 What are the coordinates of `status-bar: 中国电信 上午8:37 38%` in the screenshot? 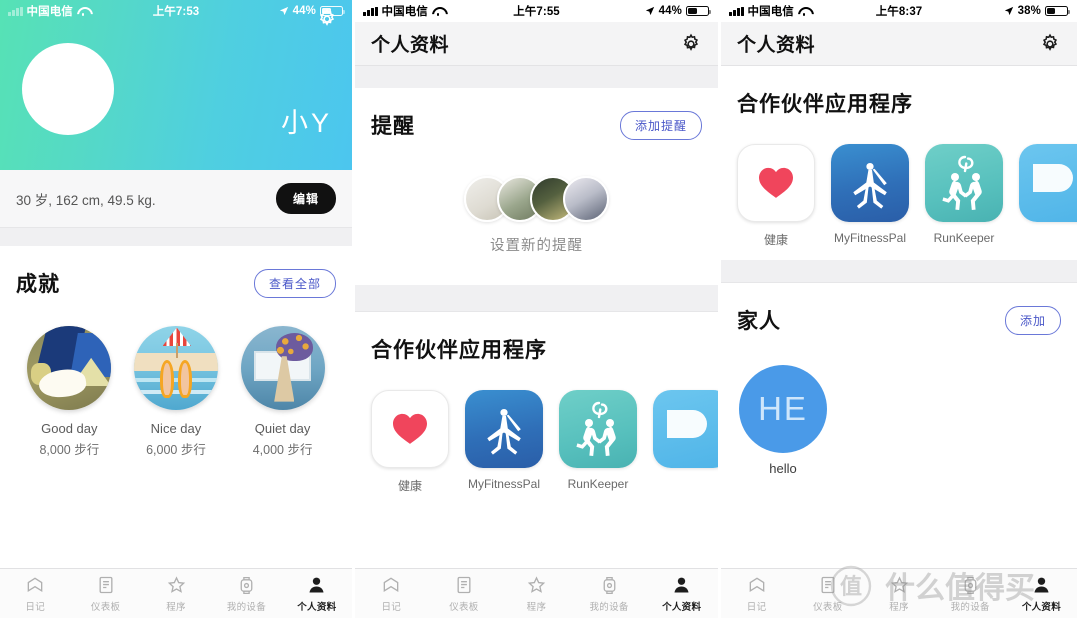 It's located at (899, 11).